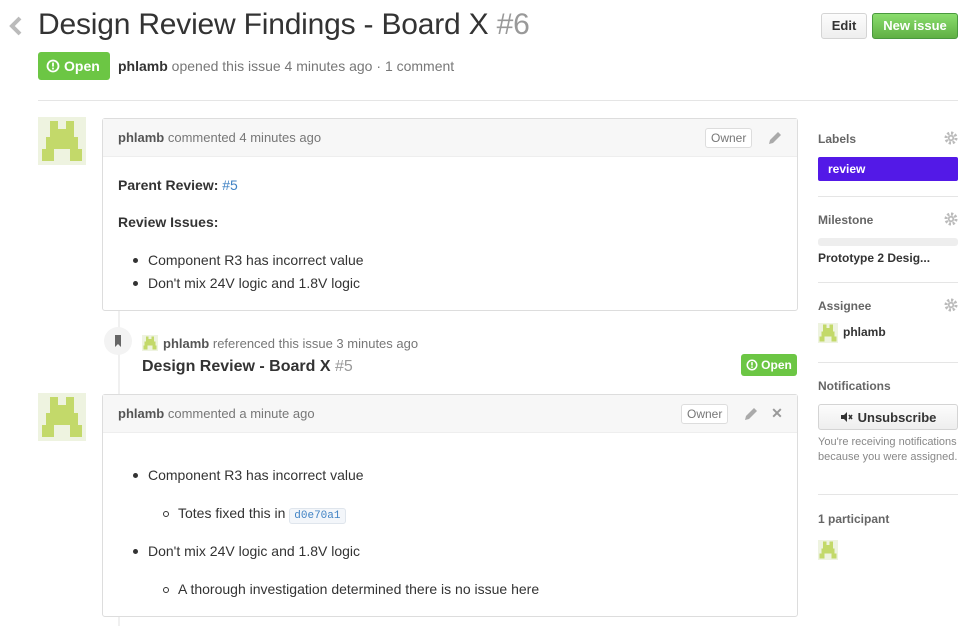  I want to click on parent-review-link: #5, so click(230, 185).